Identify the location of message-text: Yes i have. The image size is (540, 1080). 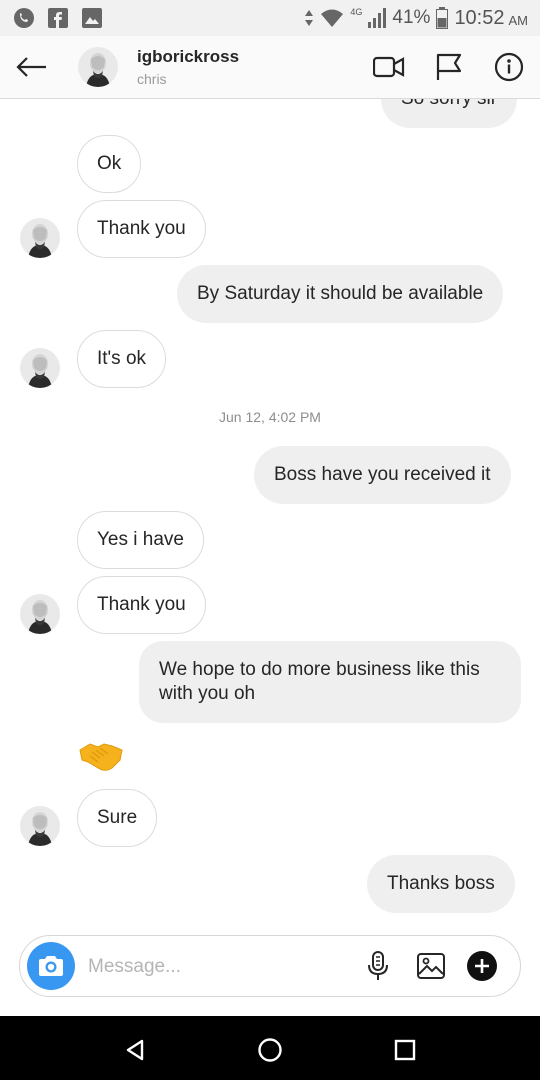
(140, 539).